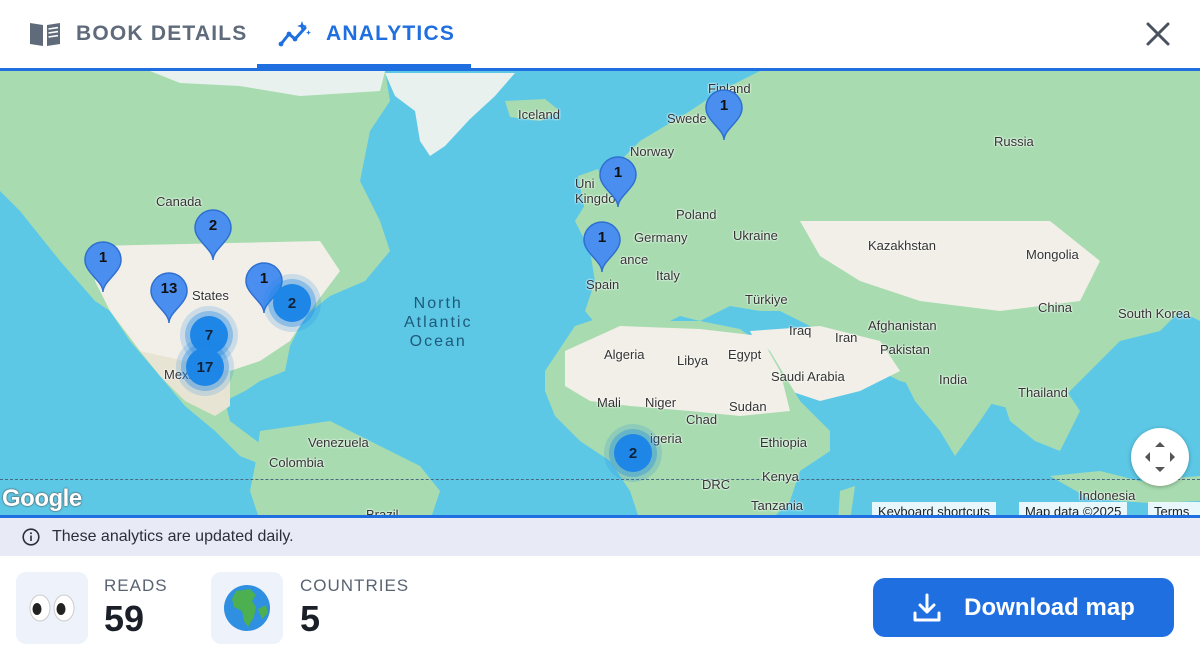 Image resolution: width=1200 pixels, height=652 pixels. What do you see at coordinates (661, 237) in the screenshot?
I see `map-label-germany: Germany` at bounding box center [661, 237].